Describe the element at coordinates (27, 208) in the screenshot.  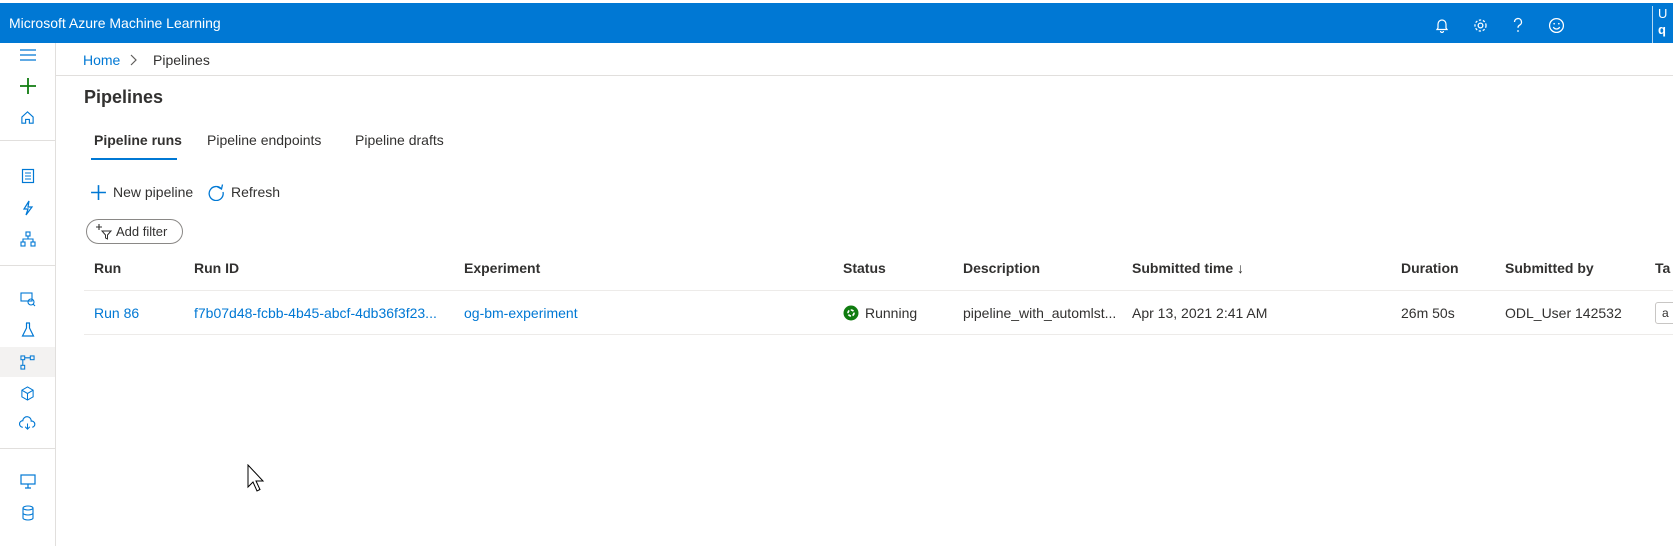
I see `automated-ml-icon` at that location.